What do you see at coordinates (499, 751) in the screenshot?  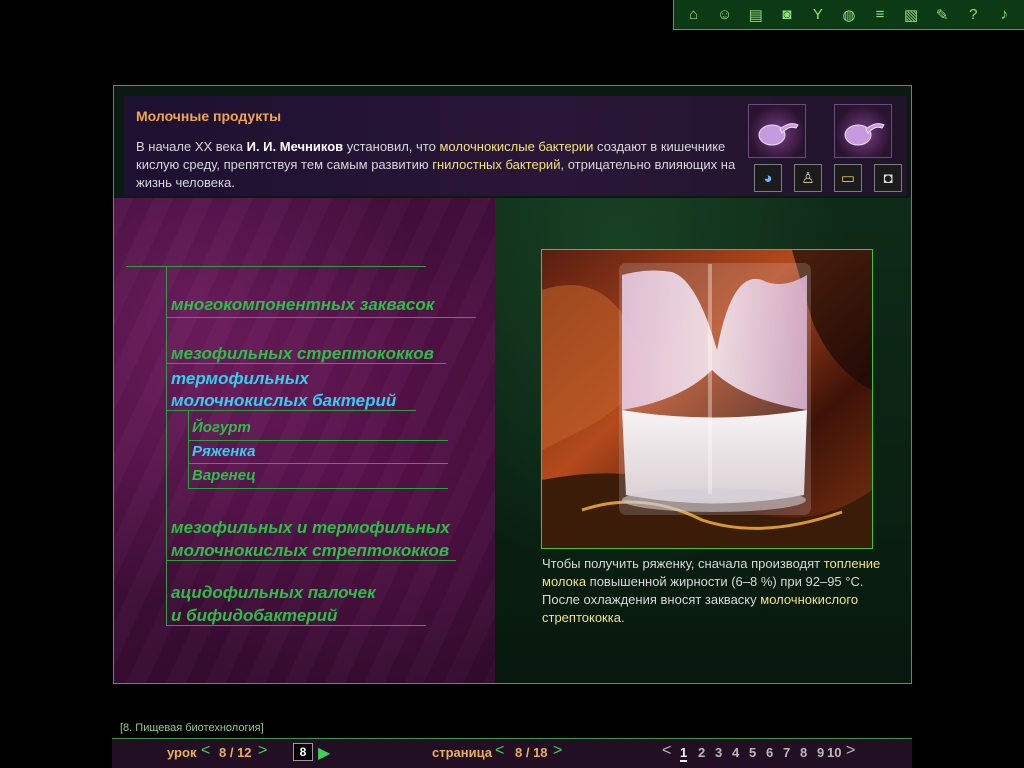 I see `page-prev-arrow-icon: <` at bounding box center [499, 751].